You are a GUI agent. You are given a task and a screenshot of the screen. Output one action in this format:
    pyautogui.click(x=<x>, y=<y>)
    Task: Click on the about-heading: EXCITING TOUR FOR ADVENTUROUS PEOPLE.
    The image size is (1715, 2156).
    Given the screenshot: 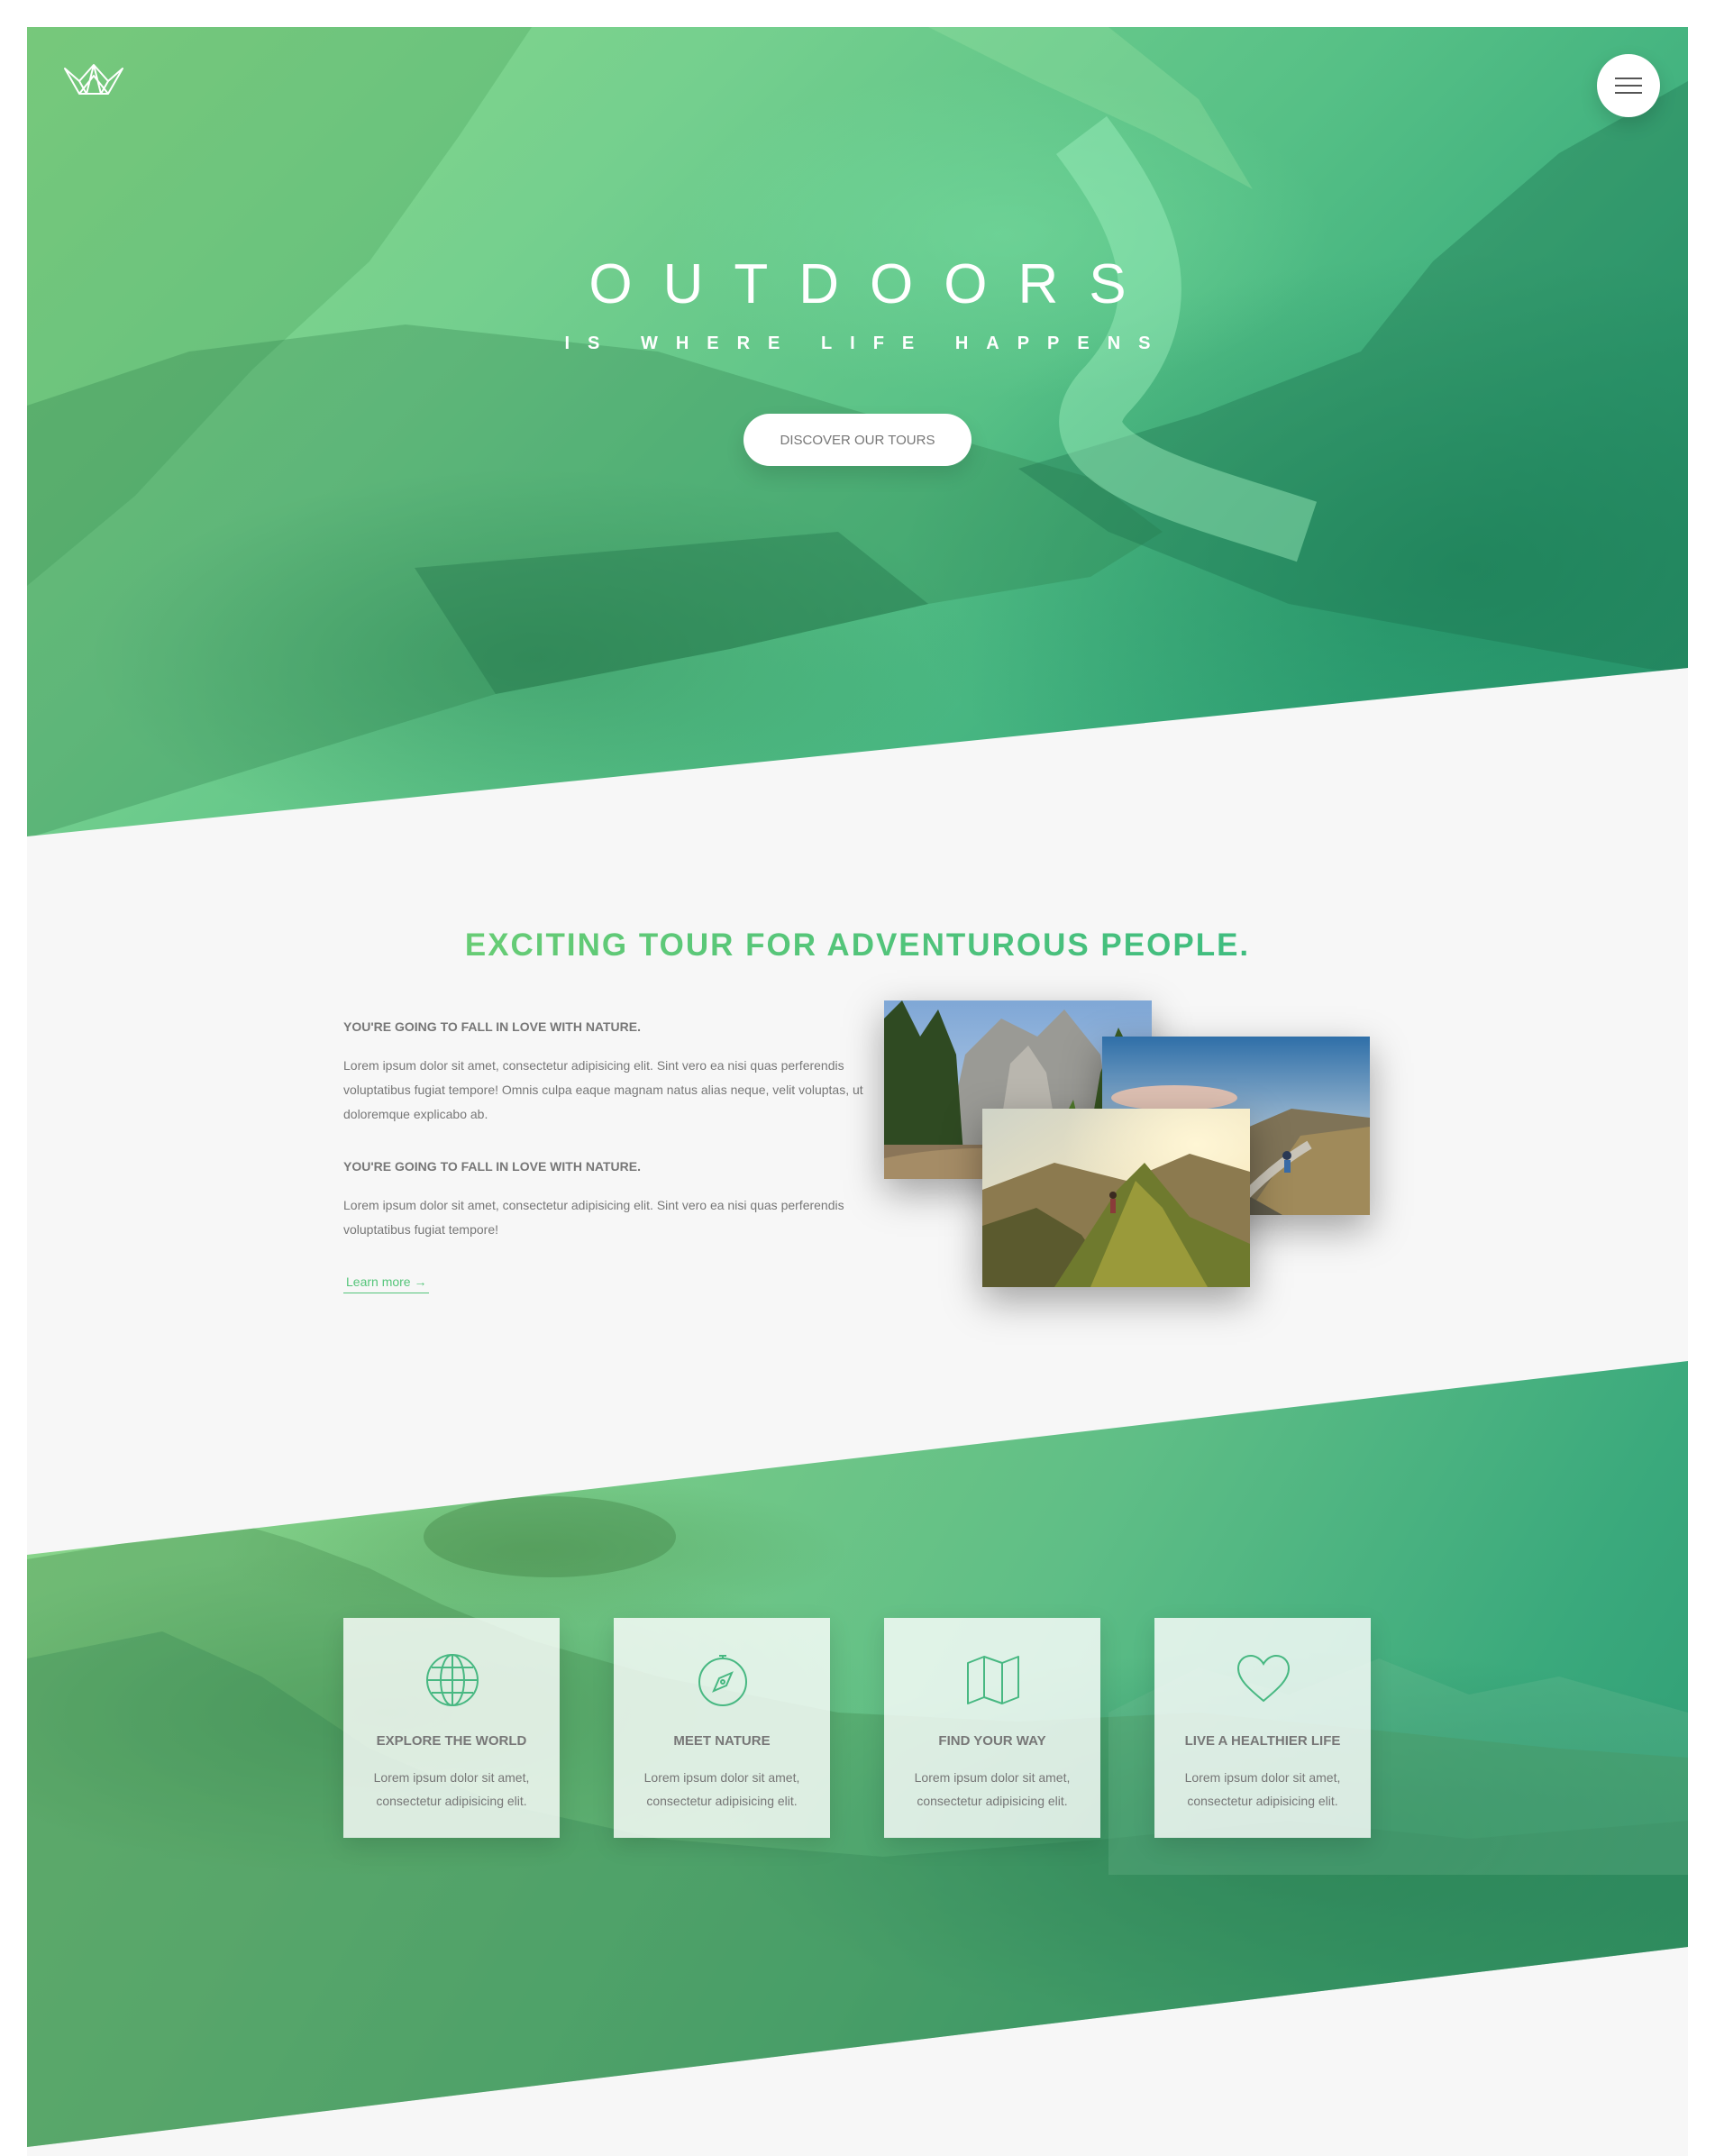 What is the action you would take?
    pyautogui.click(x=857, y=945)
    